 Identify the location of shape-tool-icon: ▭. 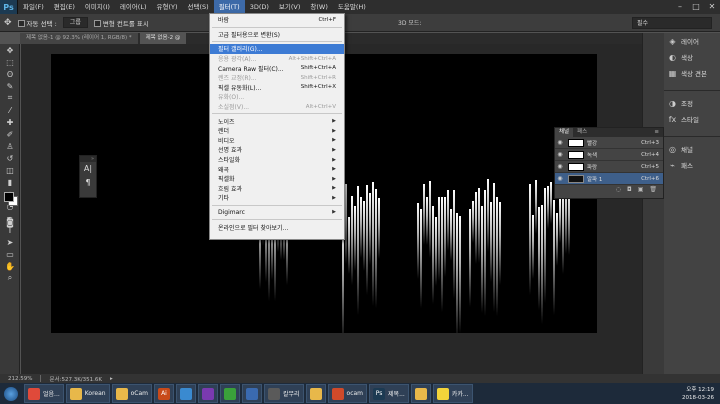
(10, 254).